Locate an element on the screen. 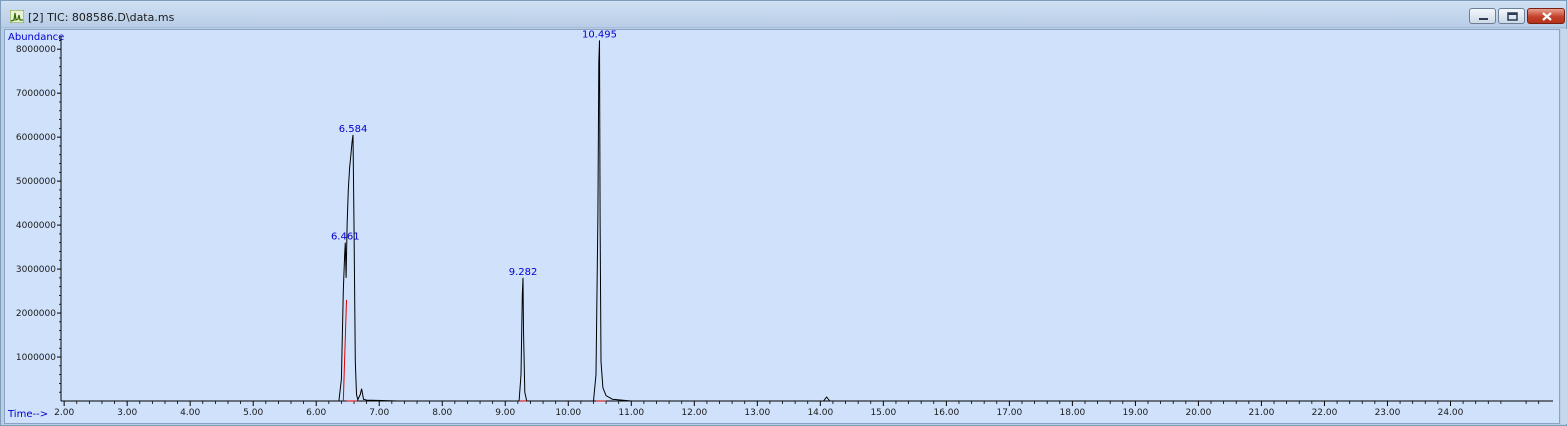 The width and height of the screenshot is (1567, 426). x-tick-label: 6.00 is located at coordinates (316, 413).